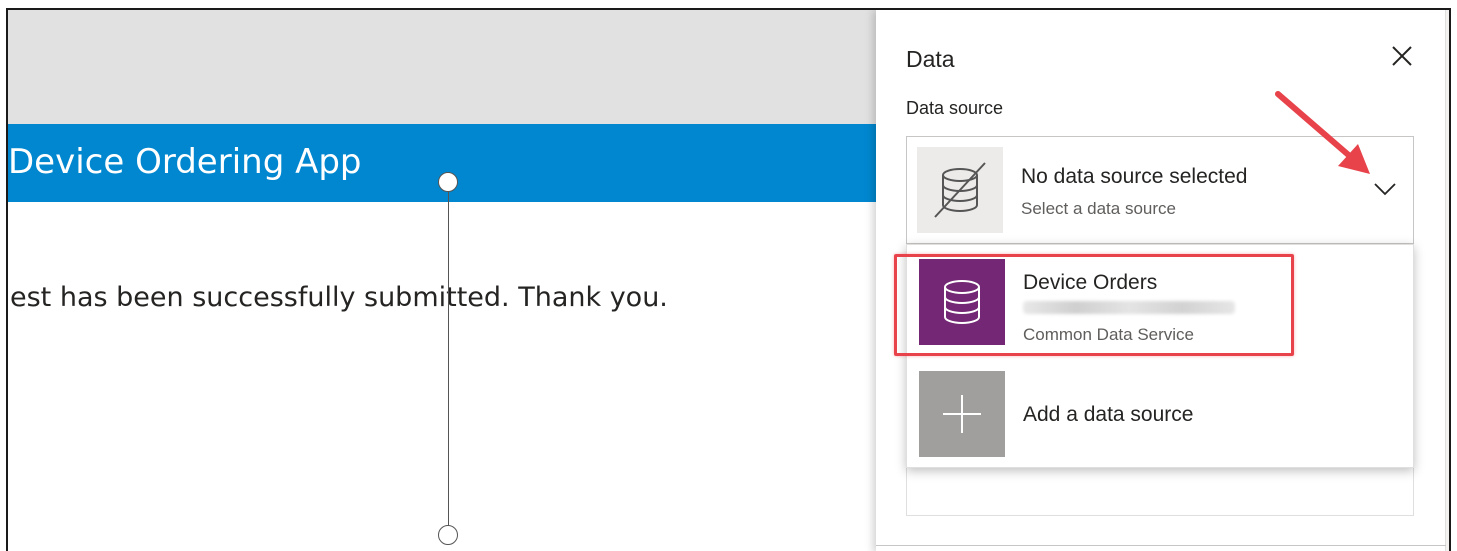 The height and width of the screenshot is (551, 1457). What do you see at coordinates (443, 67) in the screenshot?
I see `canvas-top-bar` at bounding box center [443, 67].